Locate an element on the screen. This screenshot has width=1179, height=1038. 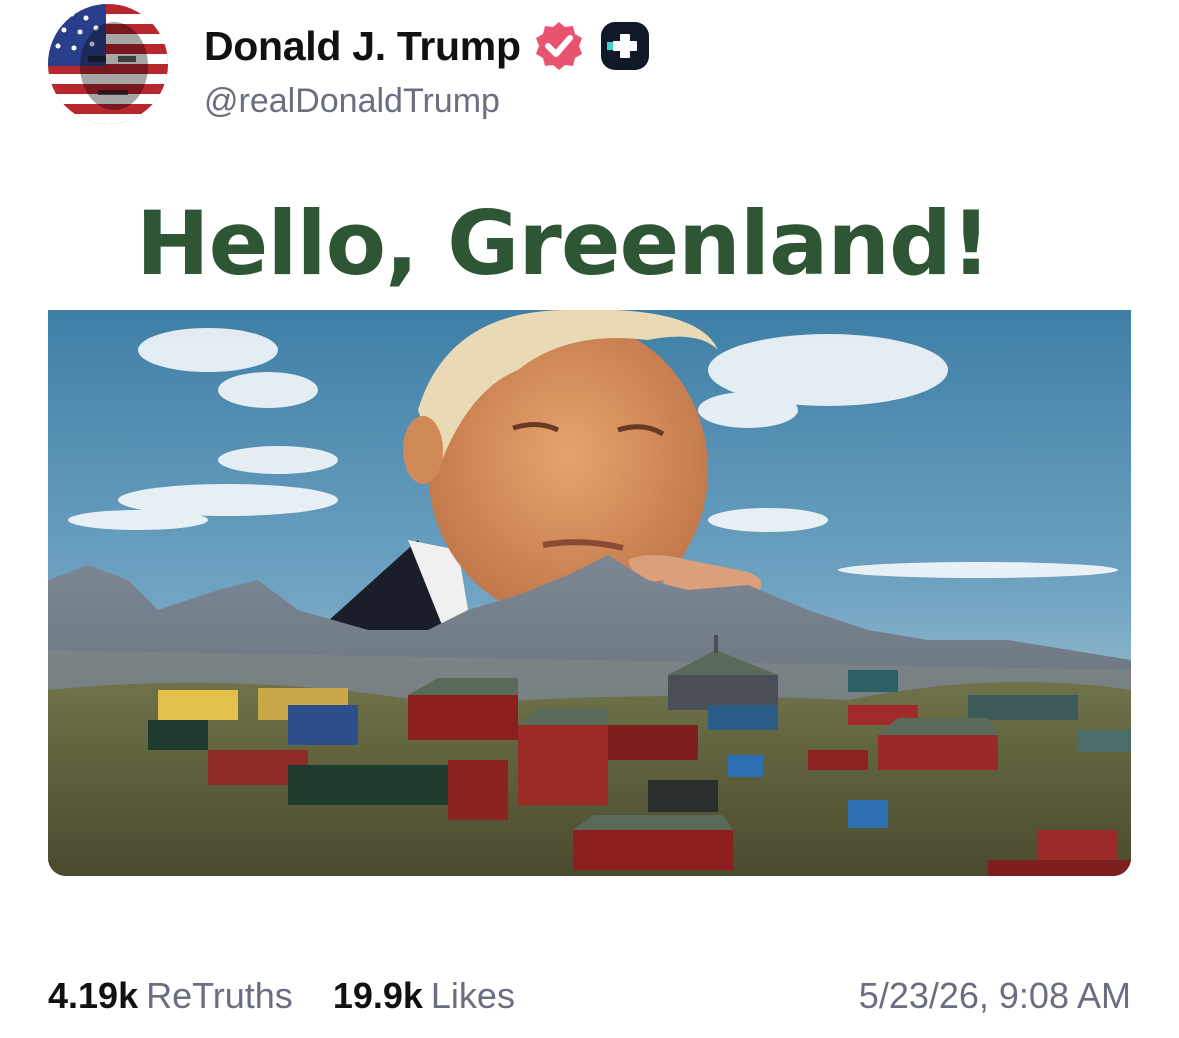
avatar is located at coordinates (108, 64).